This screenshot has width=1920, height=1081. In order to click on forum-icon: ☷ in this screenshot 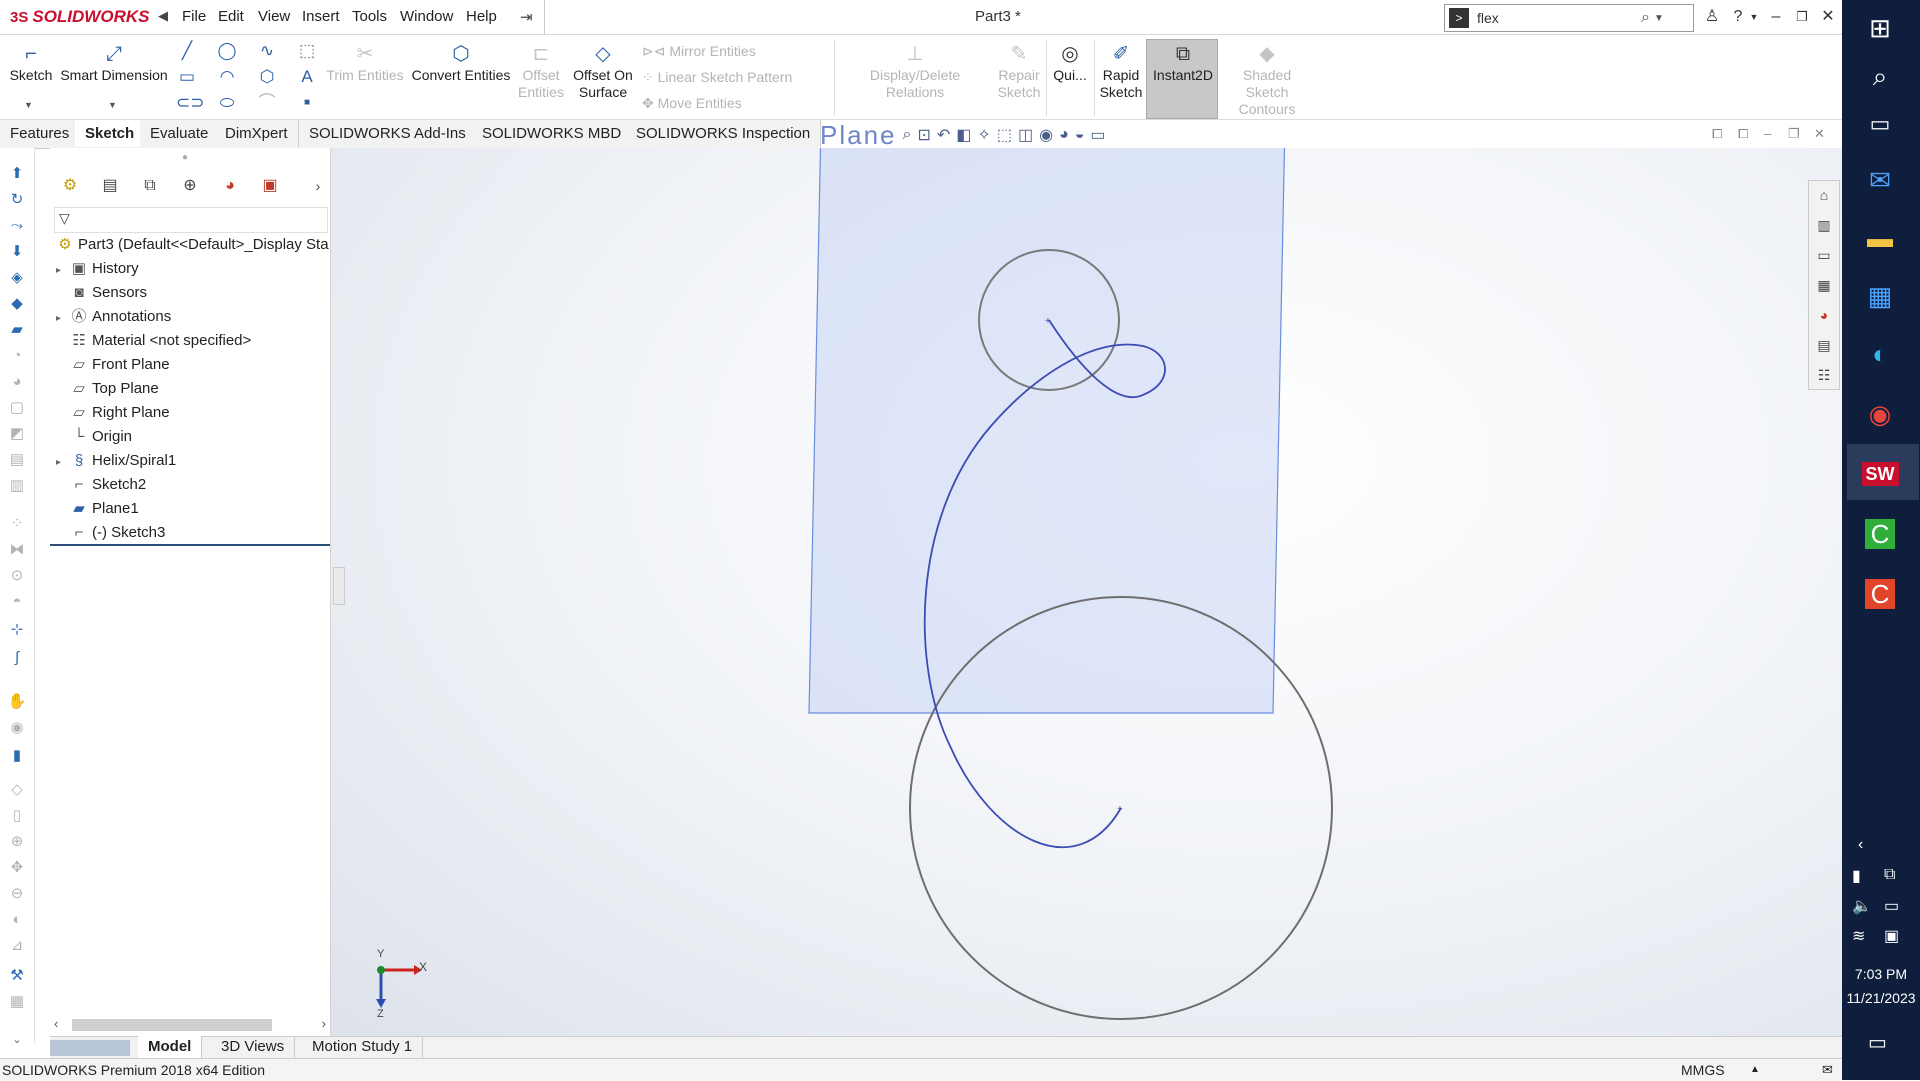, I will do `click(1824, 375)`.